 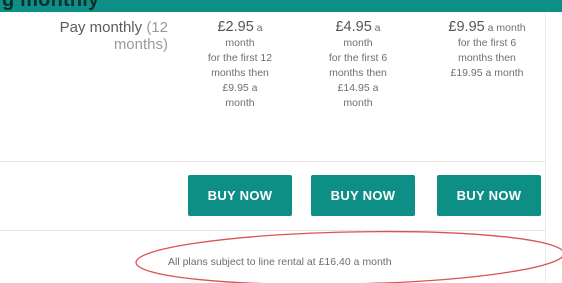 What do you see at coordinates (157, 27) in the screenshot?
I see `pay-monthly-label-suffix: (12` at bounding box center [157, 27].